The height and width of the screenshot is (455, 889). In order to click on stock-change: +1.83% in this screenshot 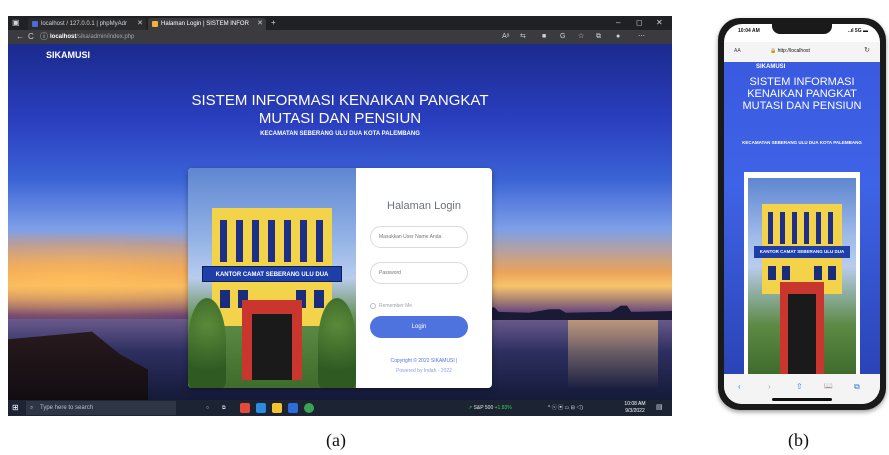, I will do `click(503, 408)`.